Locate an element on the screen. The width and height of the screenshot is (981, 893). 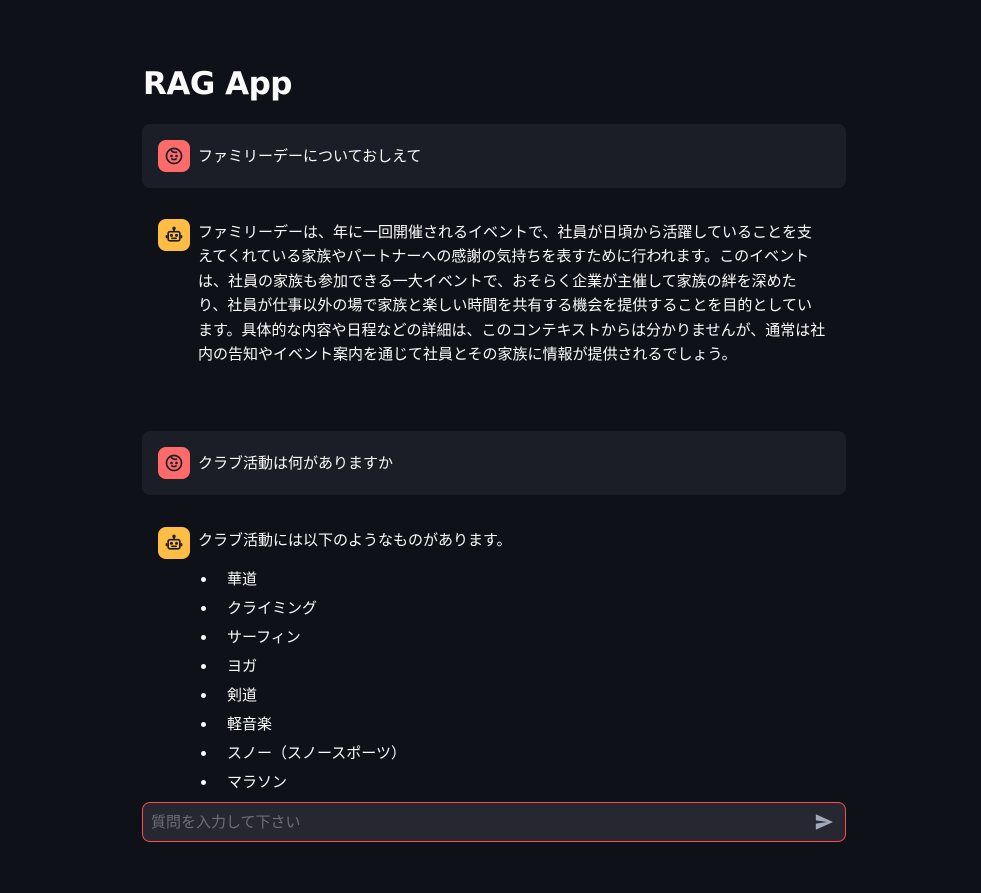
page-title: RAG App is located at coordinates (217, 84).